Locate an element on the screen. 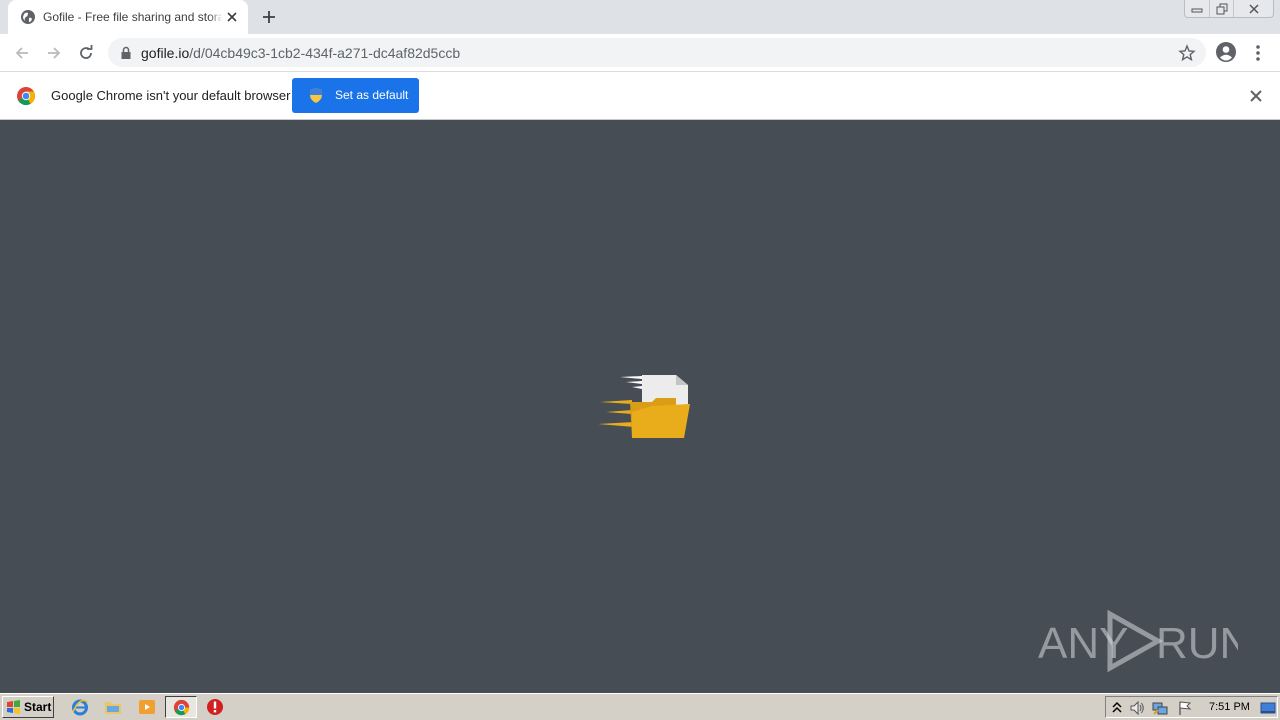 The width and height of the screenshot is (1280, 720). forward-icon is located at coordinates (54, 53).